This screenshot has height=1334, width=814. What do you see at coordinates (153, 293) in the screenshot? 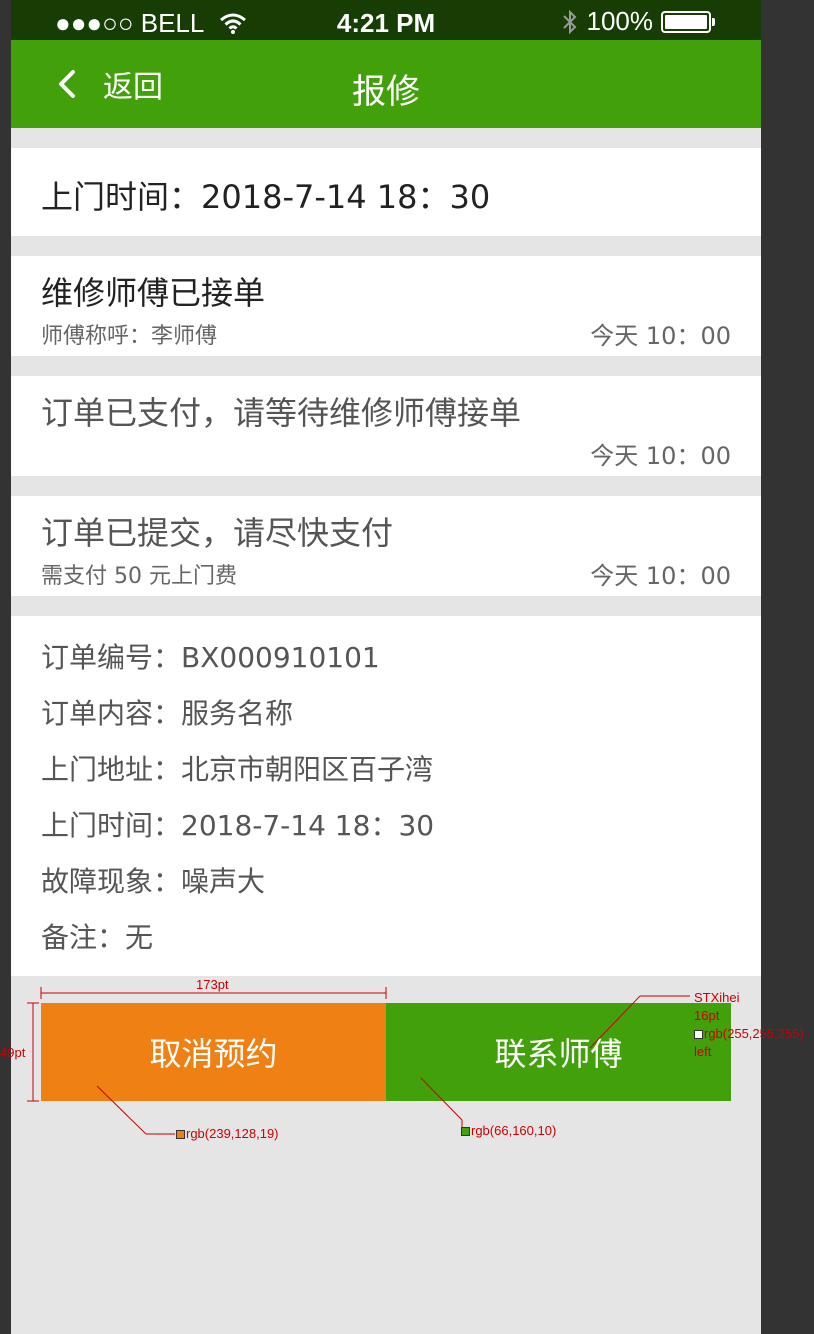
I see `timeline-title: 维修师傅已接单` at bounding box center [153, 293].